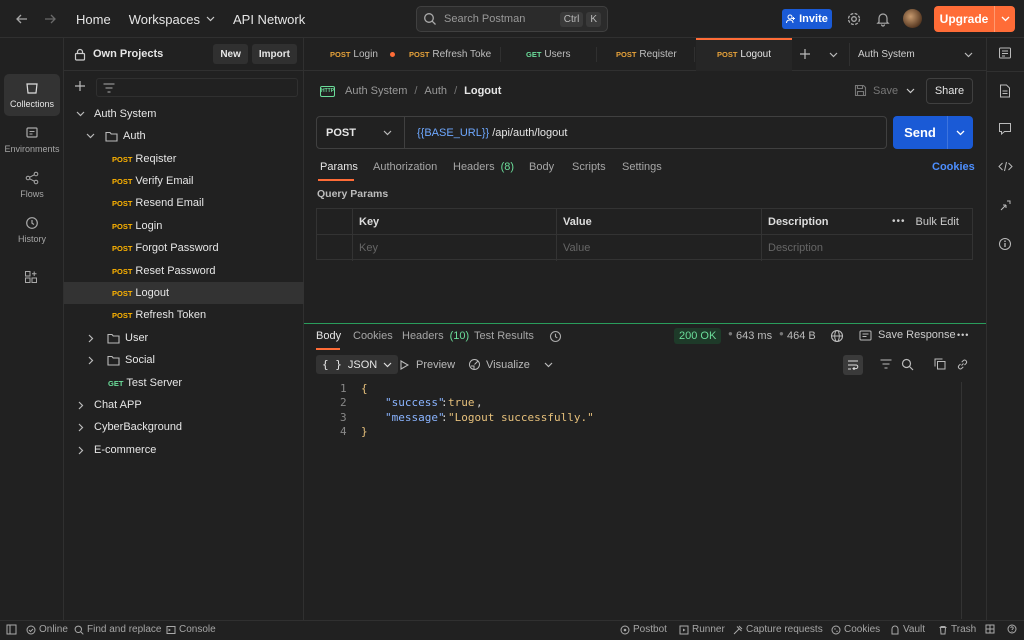 The image size is (1024, 640). I want to click on breadcrumb-item: Auth, so click(435, 91).